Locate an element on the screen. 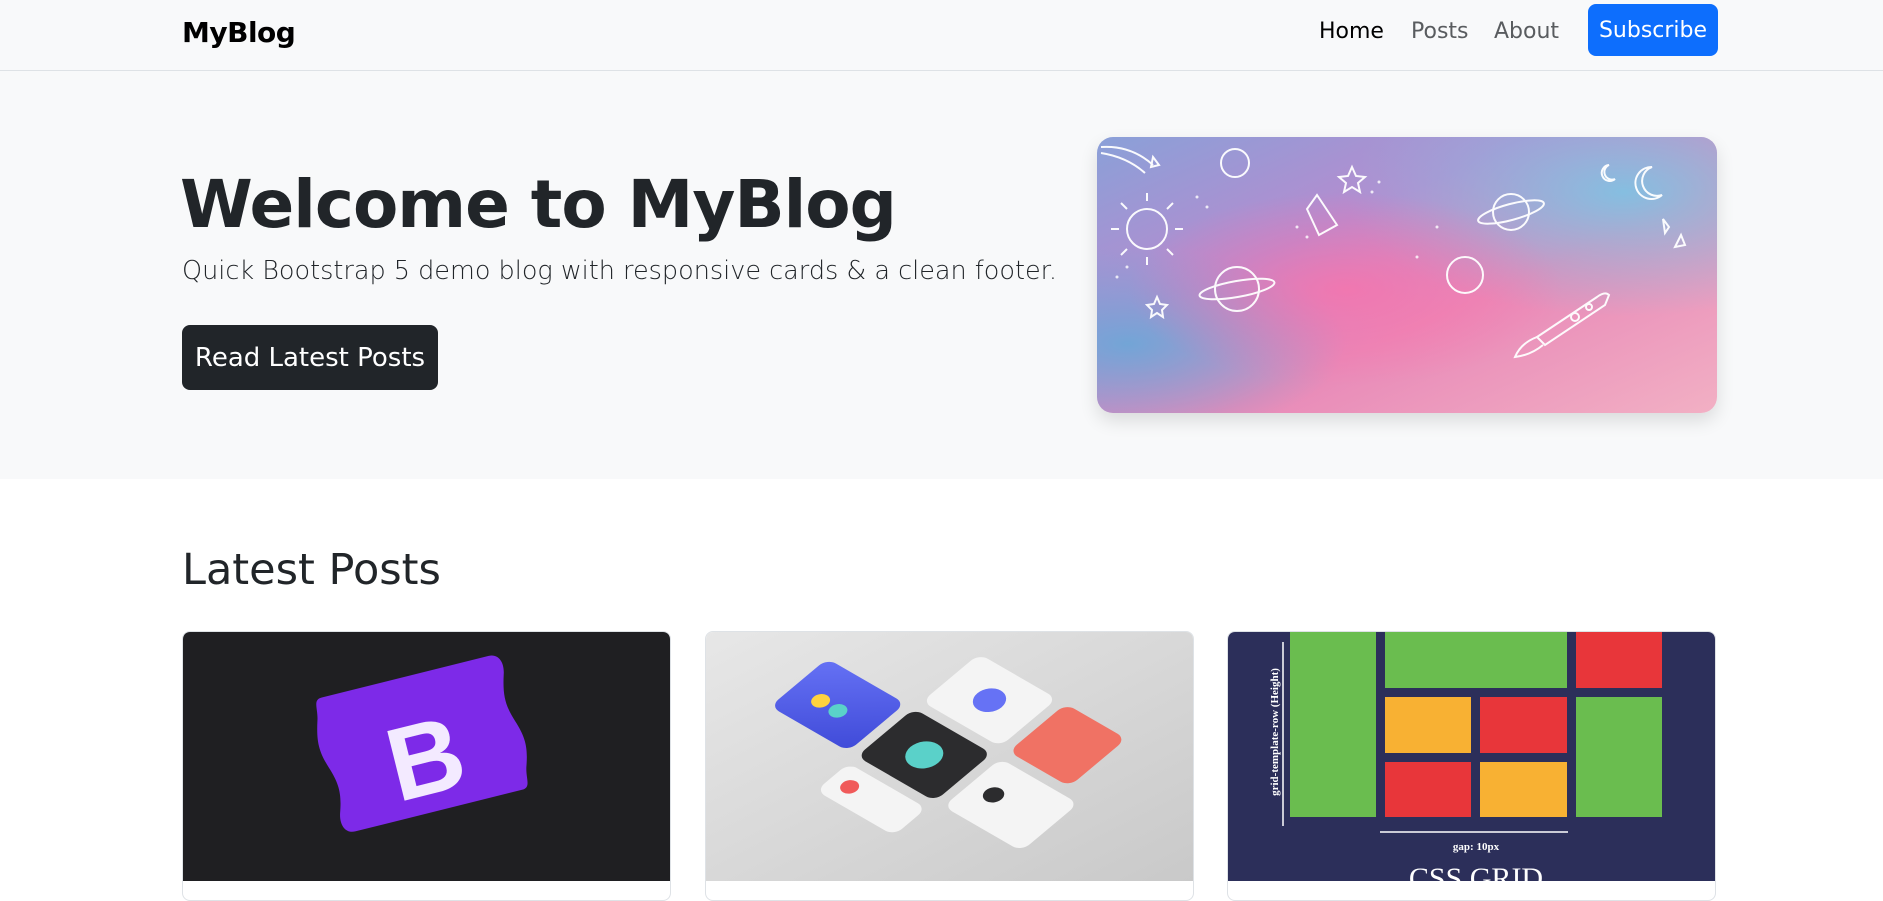 This screenshot has height=901, width=1883. nav-link-home: Home is located at coordinates (1351, 31).